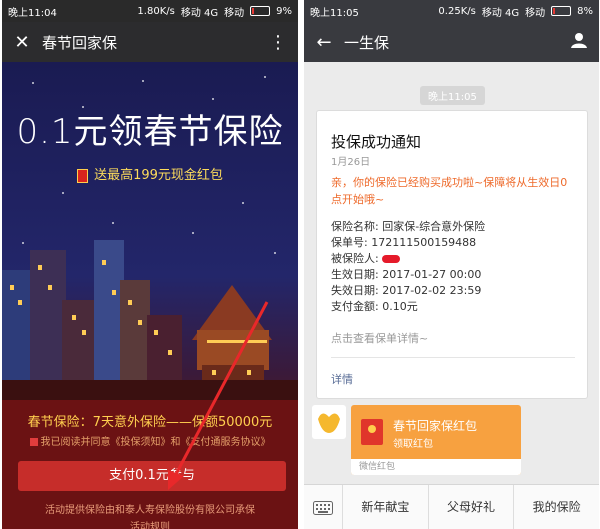 The image size is (600, 529). Describe the element at coordinates (457, 11) in the screenshot. I see `network-speed: 0.25K/s` at that location.